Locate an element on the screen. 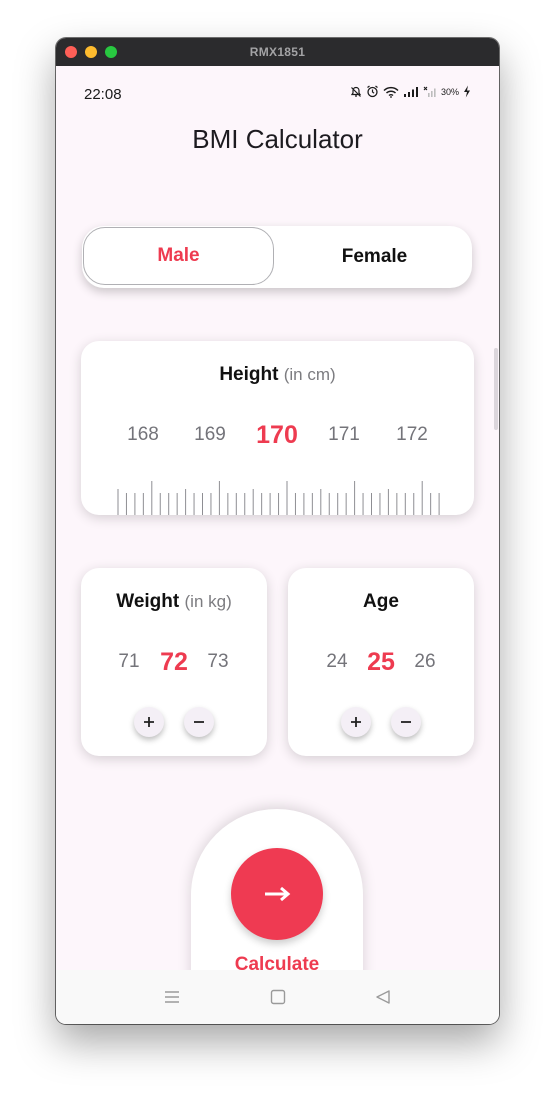  menu-icon is located at coordinates (172, 997).